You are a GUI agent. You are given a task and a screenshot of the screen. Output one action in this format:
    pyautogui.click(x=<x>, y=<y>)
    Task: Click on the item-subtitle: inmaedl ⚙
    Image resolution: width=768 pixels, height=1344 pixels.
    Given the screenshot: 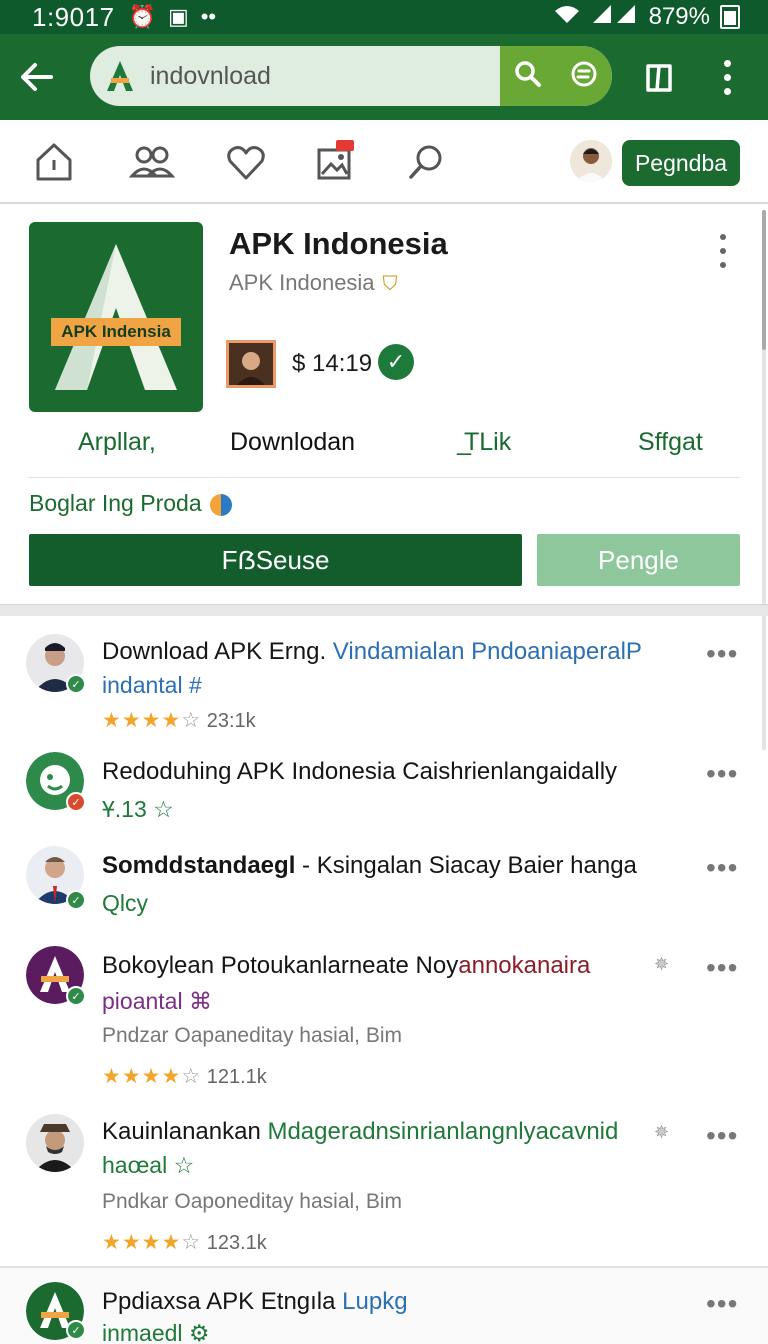 What is the action you would take?
    pyautogui.click(x=156, y=1332)
    